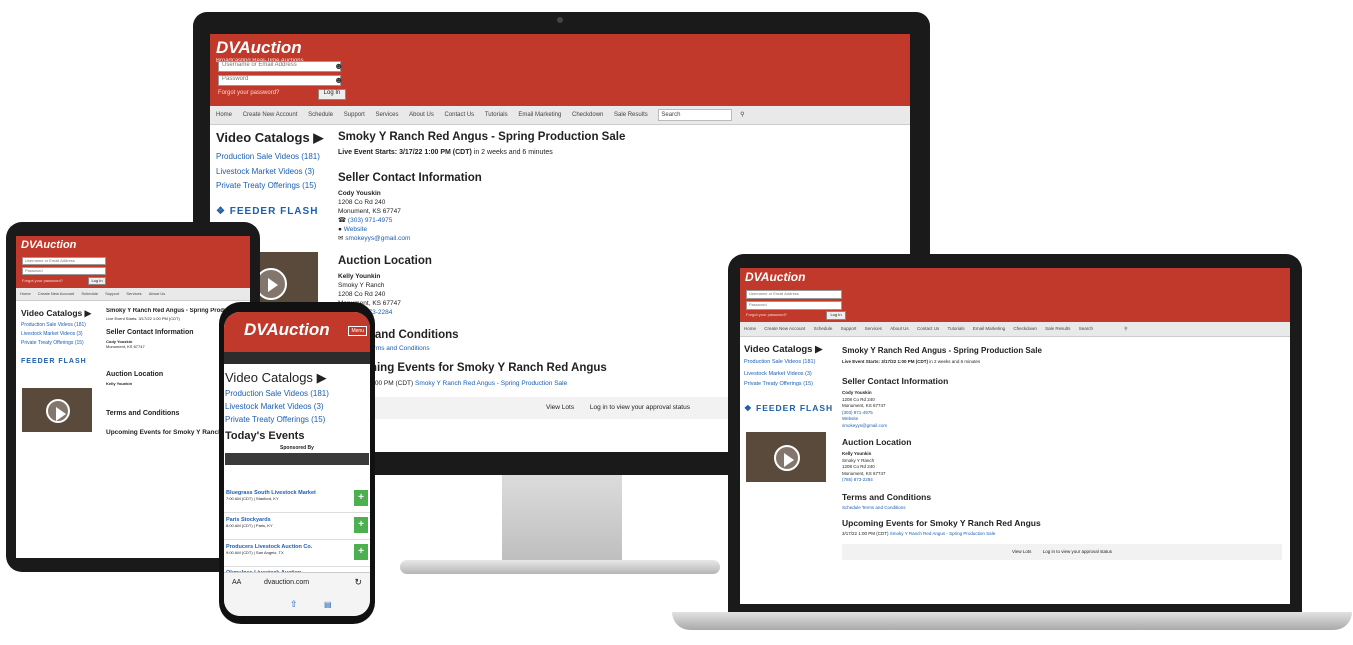 The height and width of the screenshot is (645, 1353). What do you see at coordinates (587, 115) in the screenshot?
I see `nav-checkdown: Checkdown` at bounding box center [587, 115].